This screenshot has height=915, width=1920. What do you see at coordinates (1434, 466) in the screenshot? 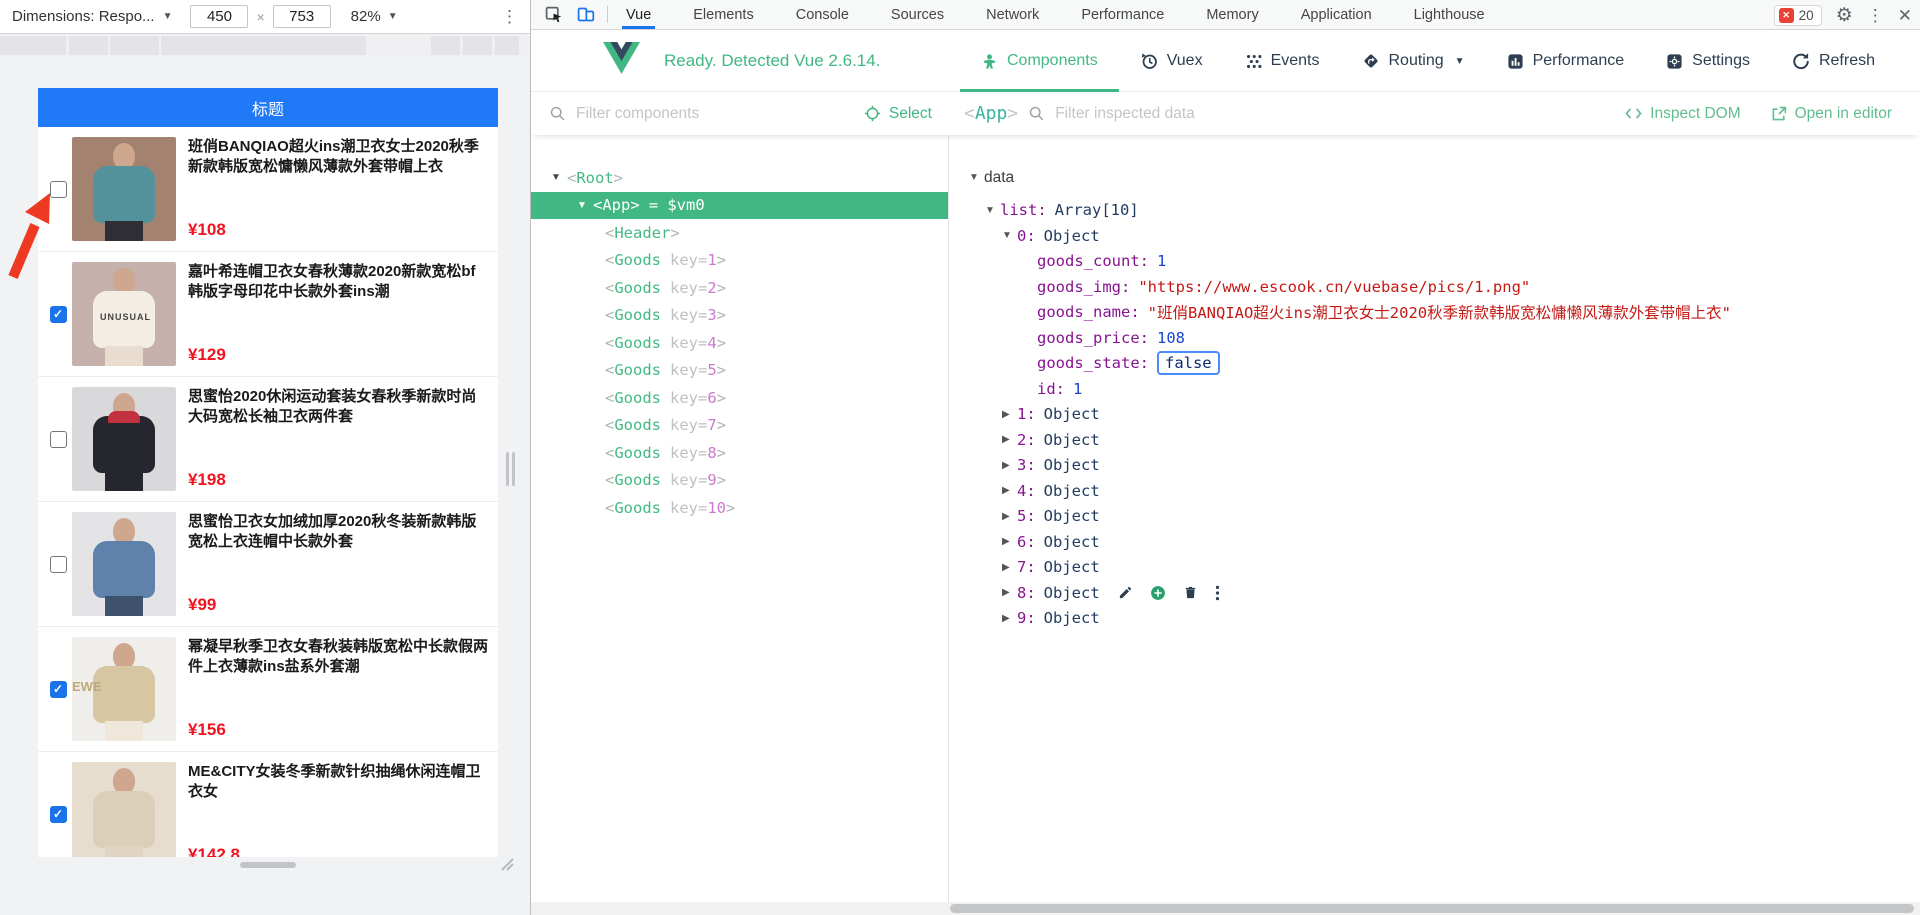
I see `array-item-collapsed: ▶ 3: Object` at bounding box center [1434, 466].